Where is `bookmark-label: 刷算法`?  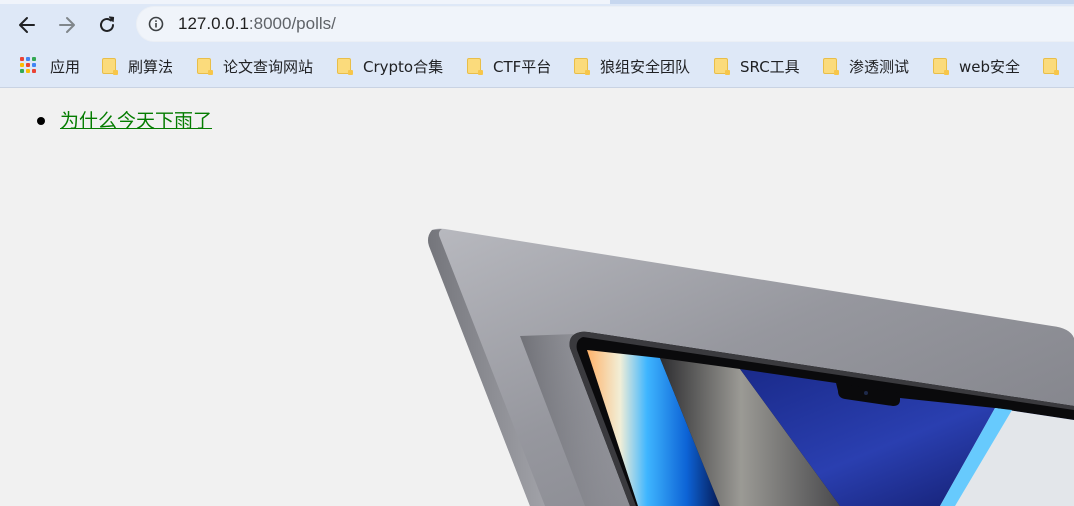 bookmark-label: 刷算法 is located at coordinates (151, 66).